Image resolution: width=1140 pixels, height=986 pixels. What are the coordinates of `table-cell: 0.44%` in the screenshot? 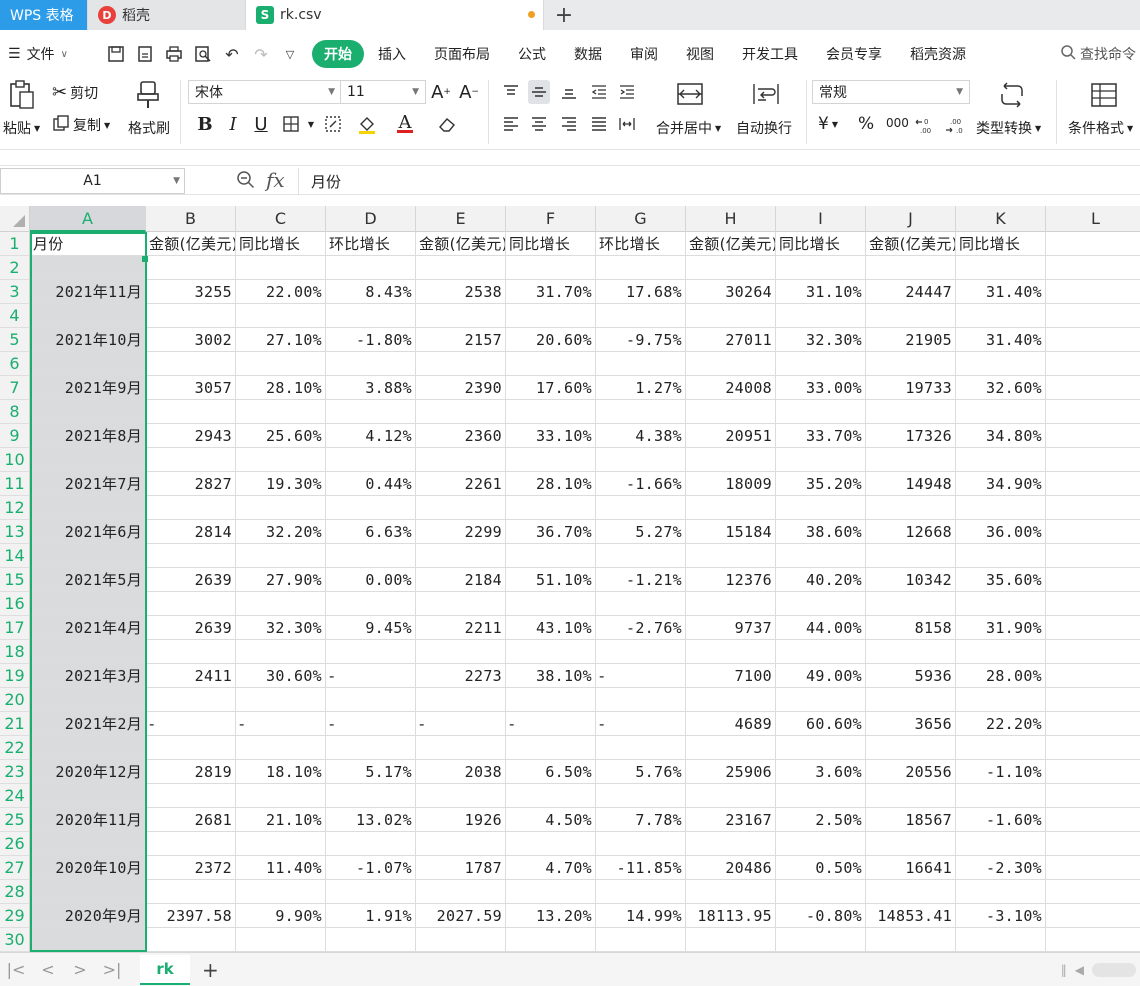 It's located at (371, 484).